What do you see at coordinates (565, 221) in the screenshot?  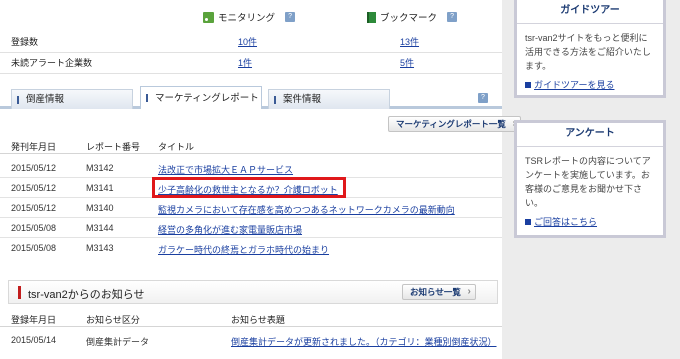 I see `survey-link-label: ご回答はこちら` at bounding box center [565, 221].